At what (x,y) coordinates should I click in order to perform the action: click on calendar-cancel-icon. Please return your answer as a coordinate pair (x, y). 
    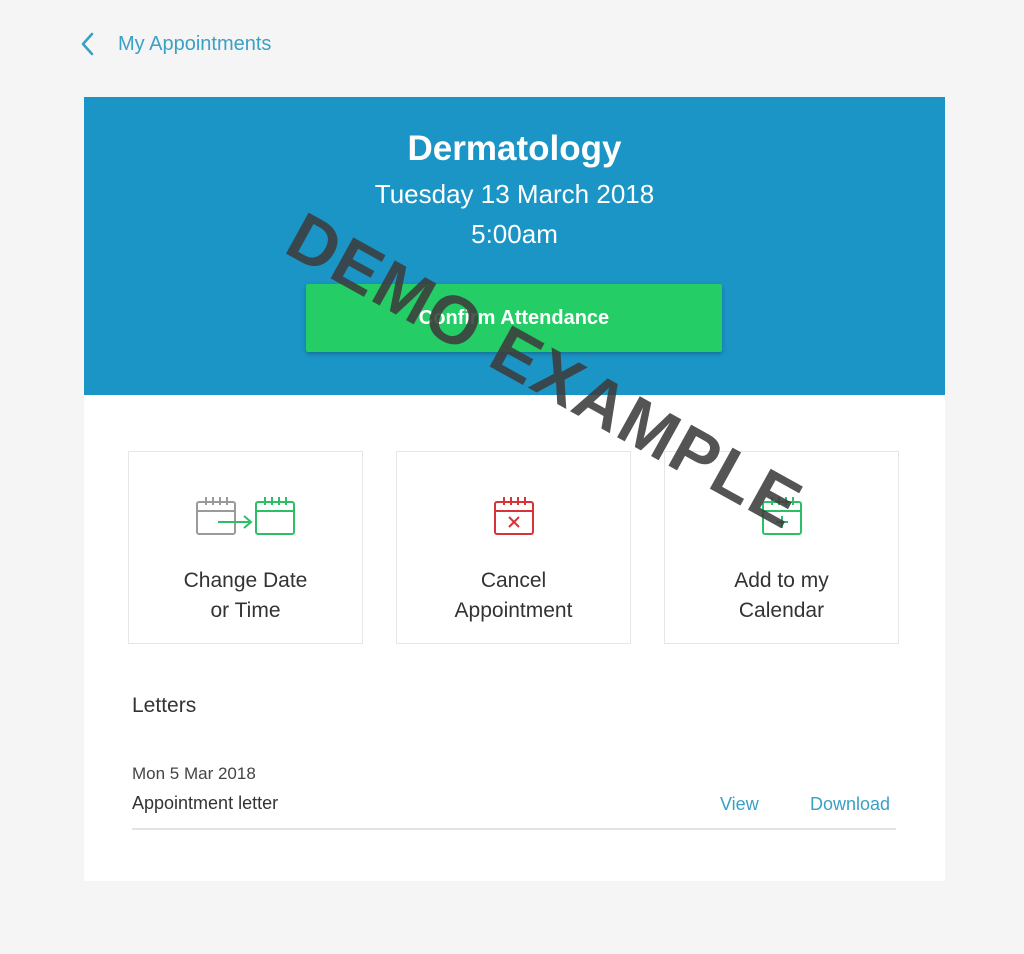
    Looking at the image, I should click on (513, 519).